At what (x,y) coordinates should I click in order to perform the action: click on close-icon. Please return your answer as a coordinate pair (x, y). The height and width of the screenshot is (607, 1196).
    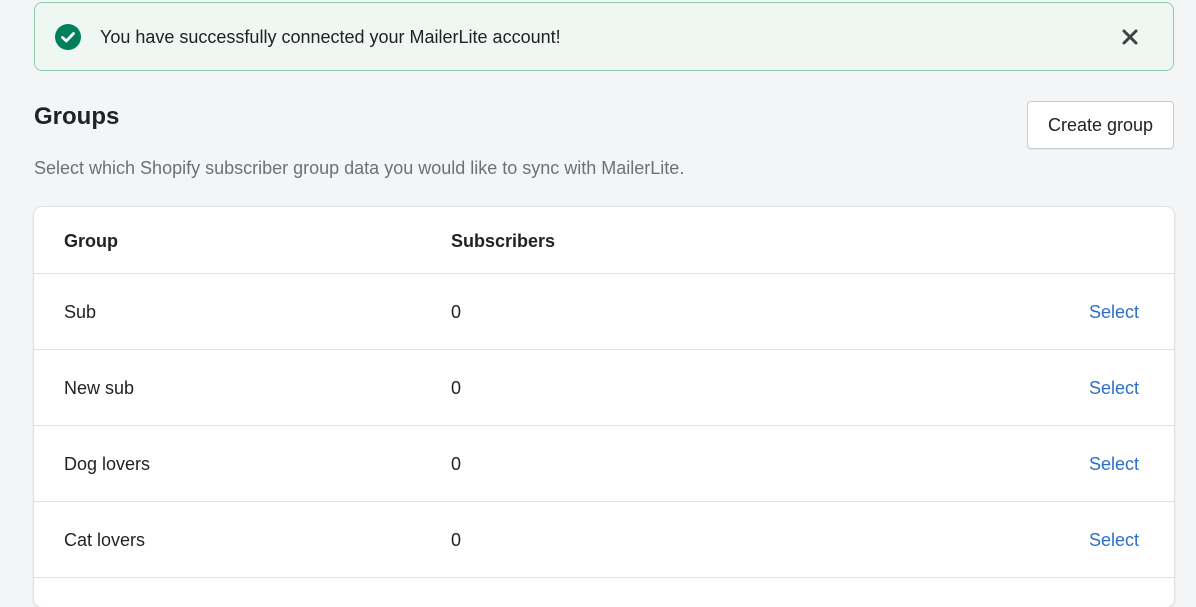
    Looking at the image, I should click on (1130, 37).